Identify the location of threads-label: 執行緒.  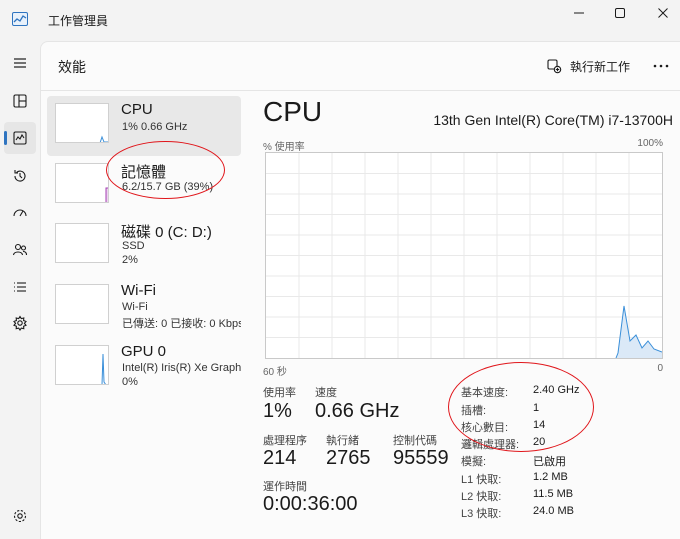
(342, 441).